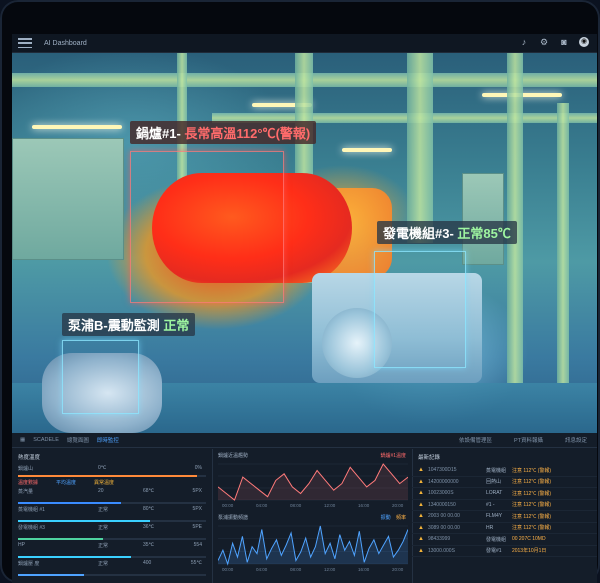 Image resolution: width=600 pixels, height=583 pixels. I want to click on alarm-device: LORAT, so click(494, 493).